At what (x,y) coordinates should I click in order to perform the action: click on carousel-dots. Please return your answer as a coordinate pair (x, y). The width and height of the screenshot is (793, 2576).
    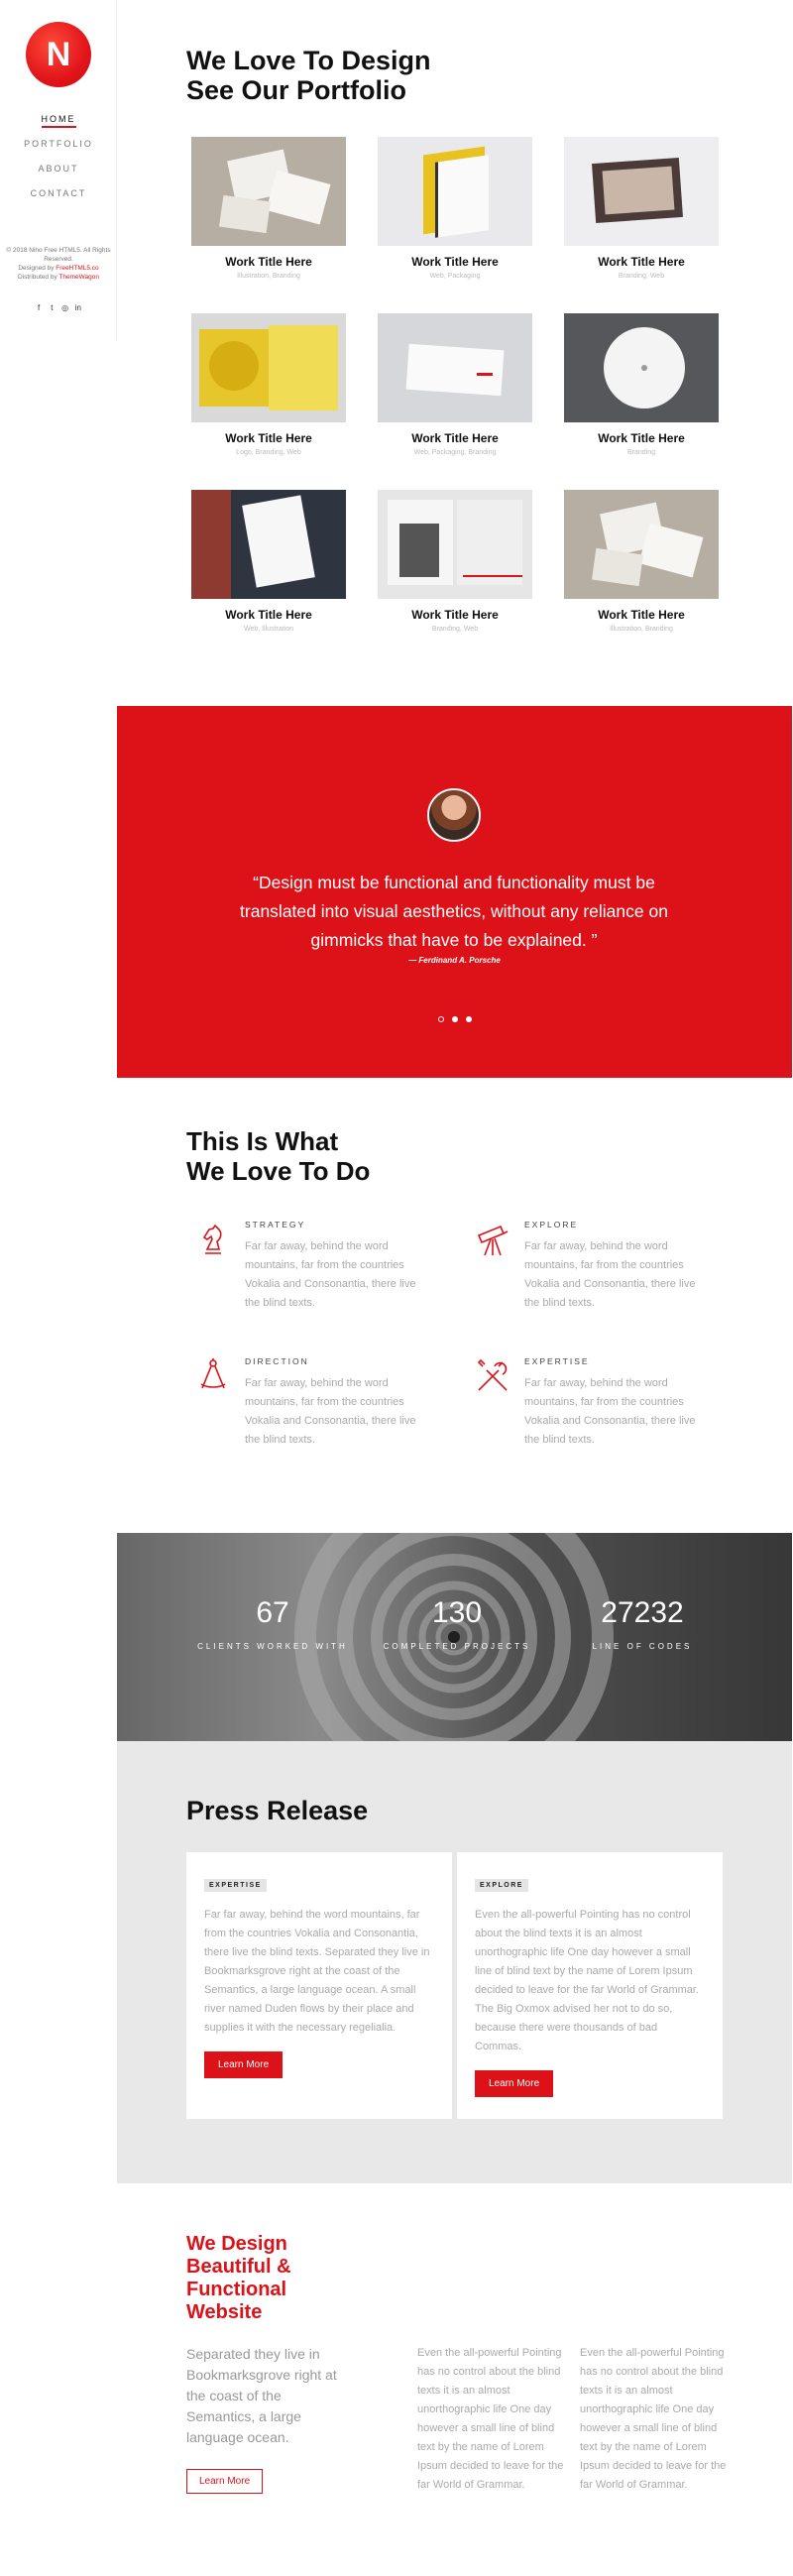
    Looking at the image, I should click on (454, 1018).